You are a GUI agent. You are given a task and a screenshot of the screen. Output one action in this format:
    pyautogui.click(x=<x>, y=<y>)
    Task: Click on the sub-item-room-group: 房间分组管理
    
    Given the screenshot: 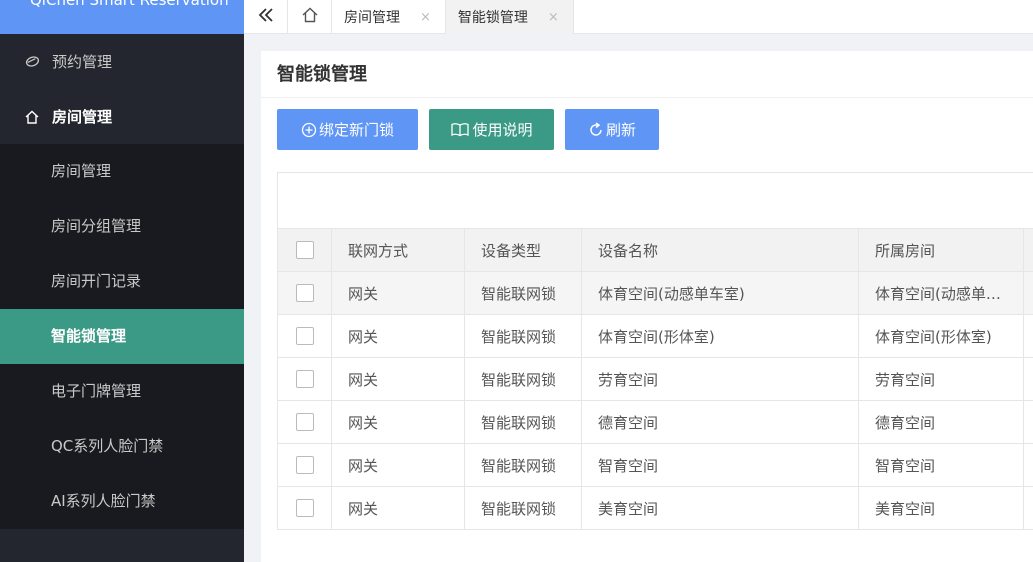 What is the action you would take?
    pyautogui.click(x=122, y=226)
    